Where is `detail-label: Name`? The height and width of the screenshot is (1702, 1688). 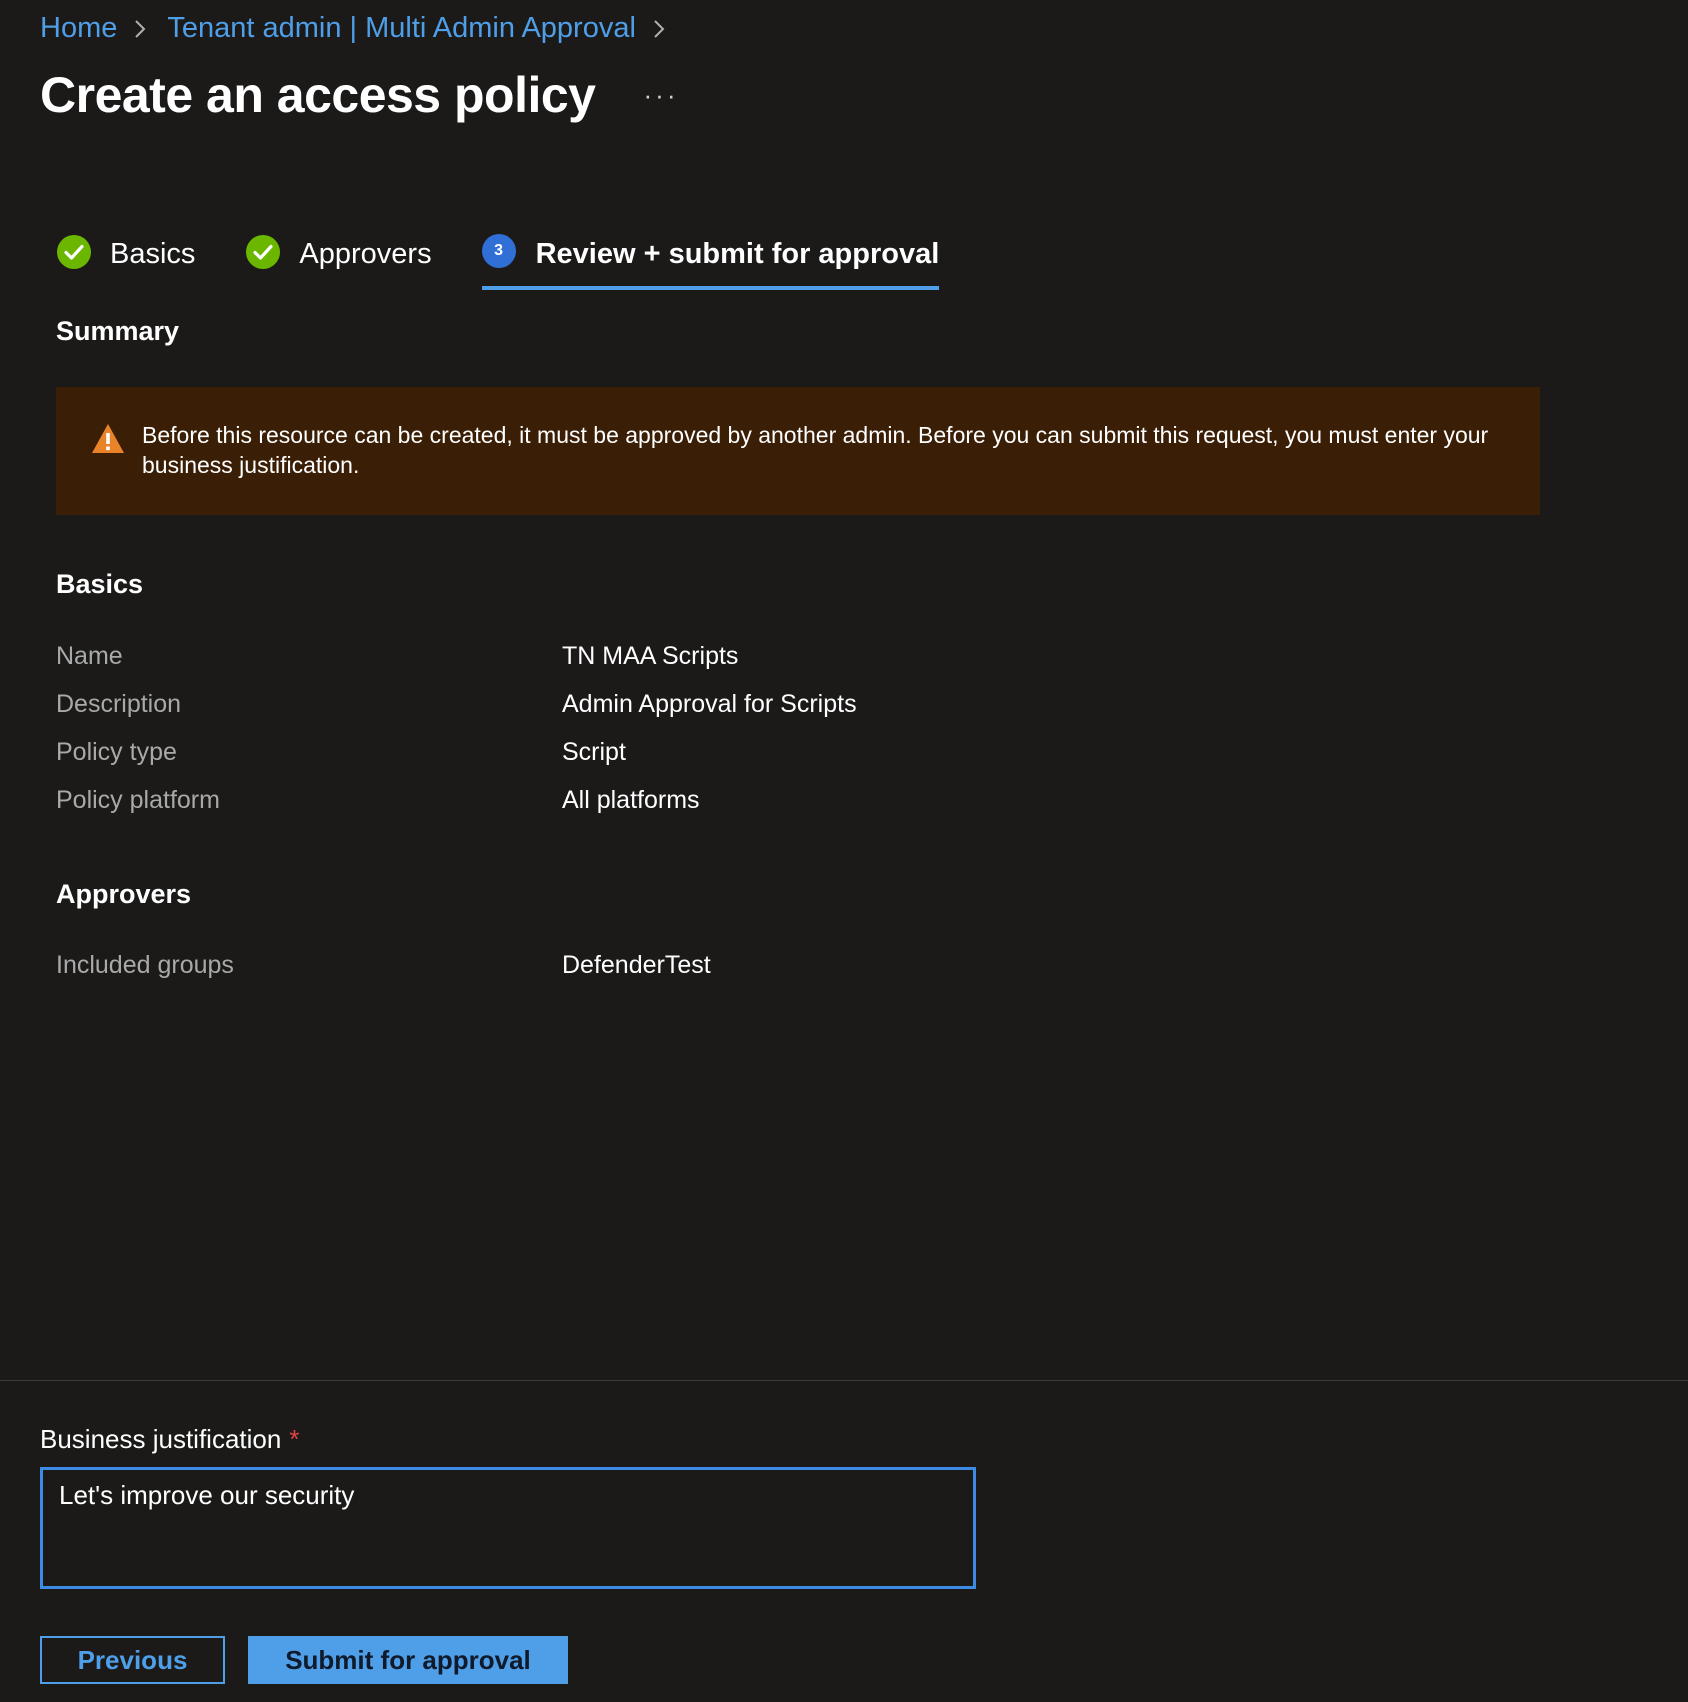 detail-label: Name is located at coordinates (89, 656).